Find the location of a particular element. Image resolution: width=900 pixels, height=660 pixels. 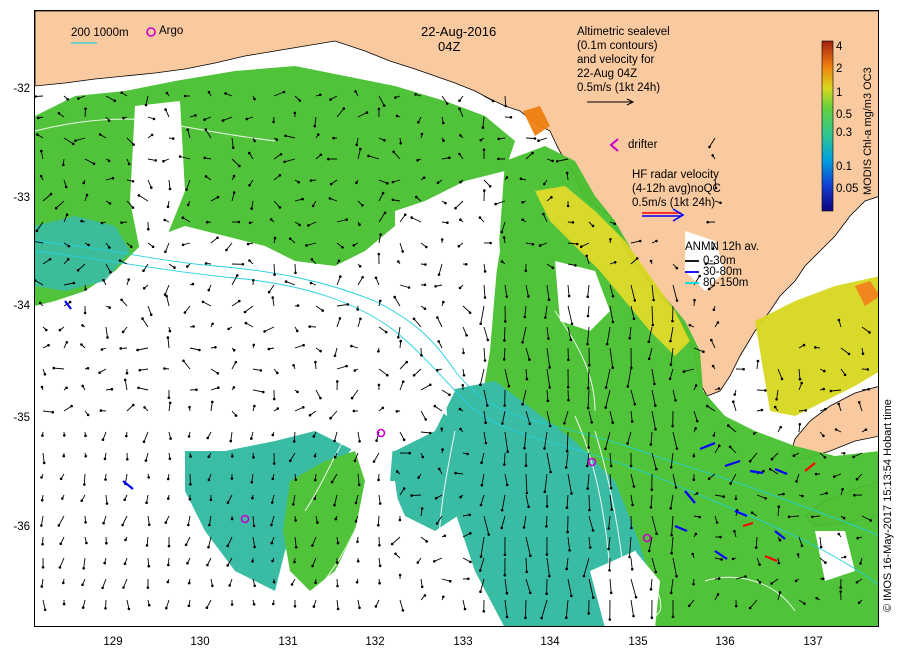

x-tick-label: 135 is located at coordinates (638, 642).